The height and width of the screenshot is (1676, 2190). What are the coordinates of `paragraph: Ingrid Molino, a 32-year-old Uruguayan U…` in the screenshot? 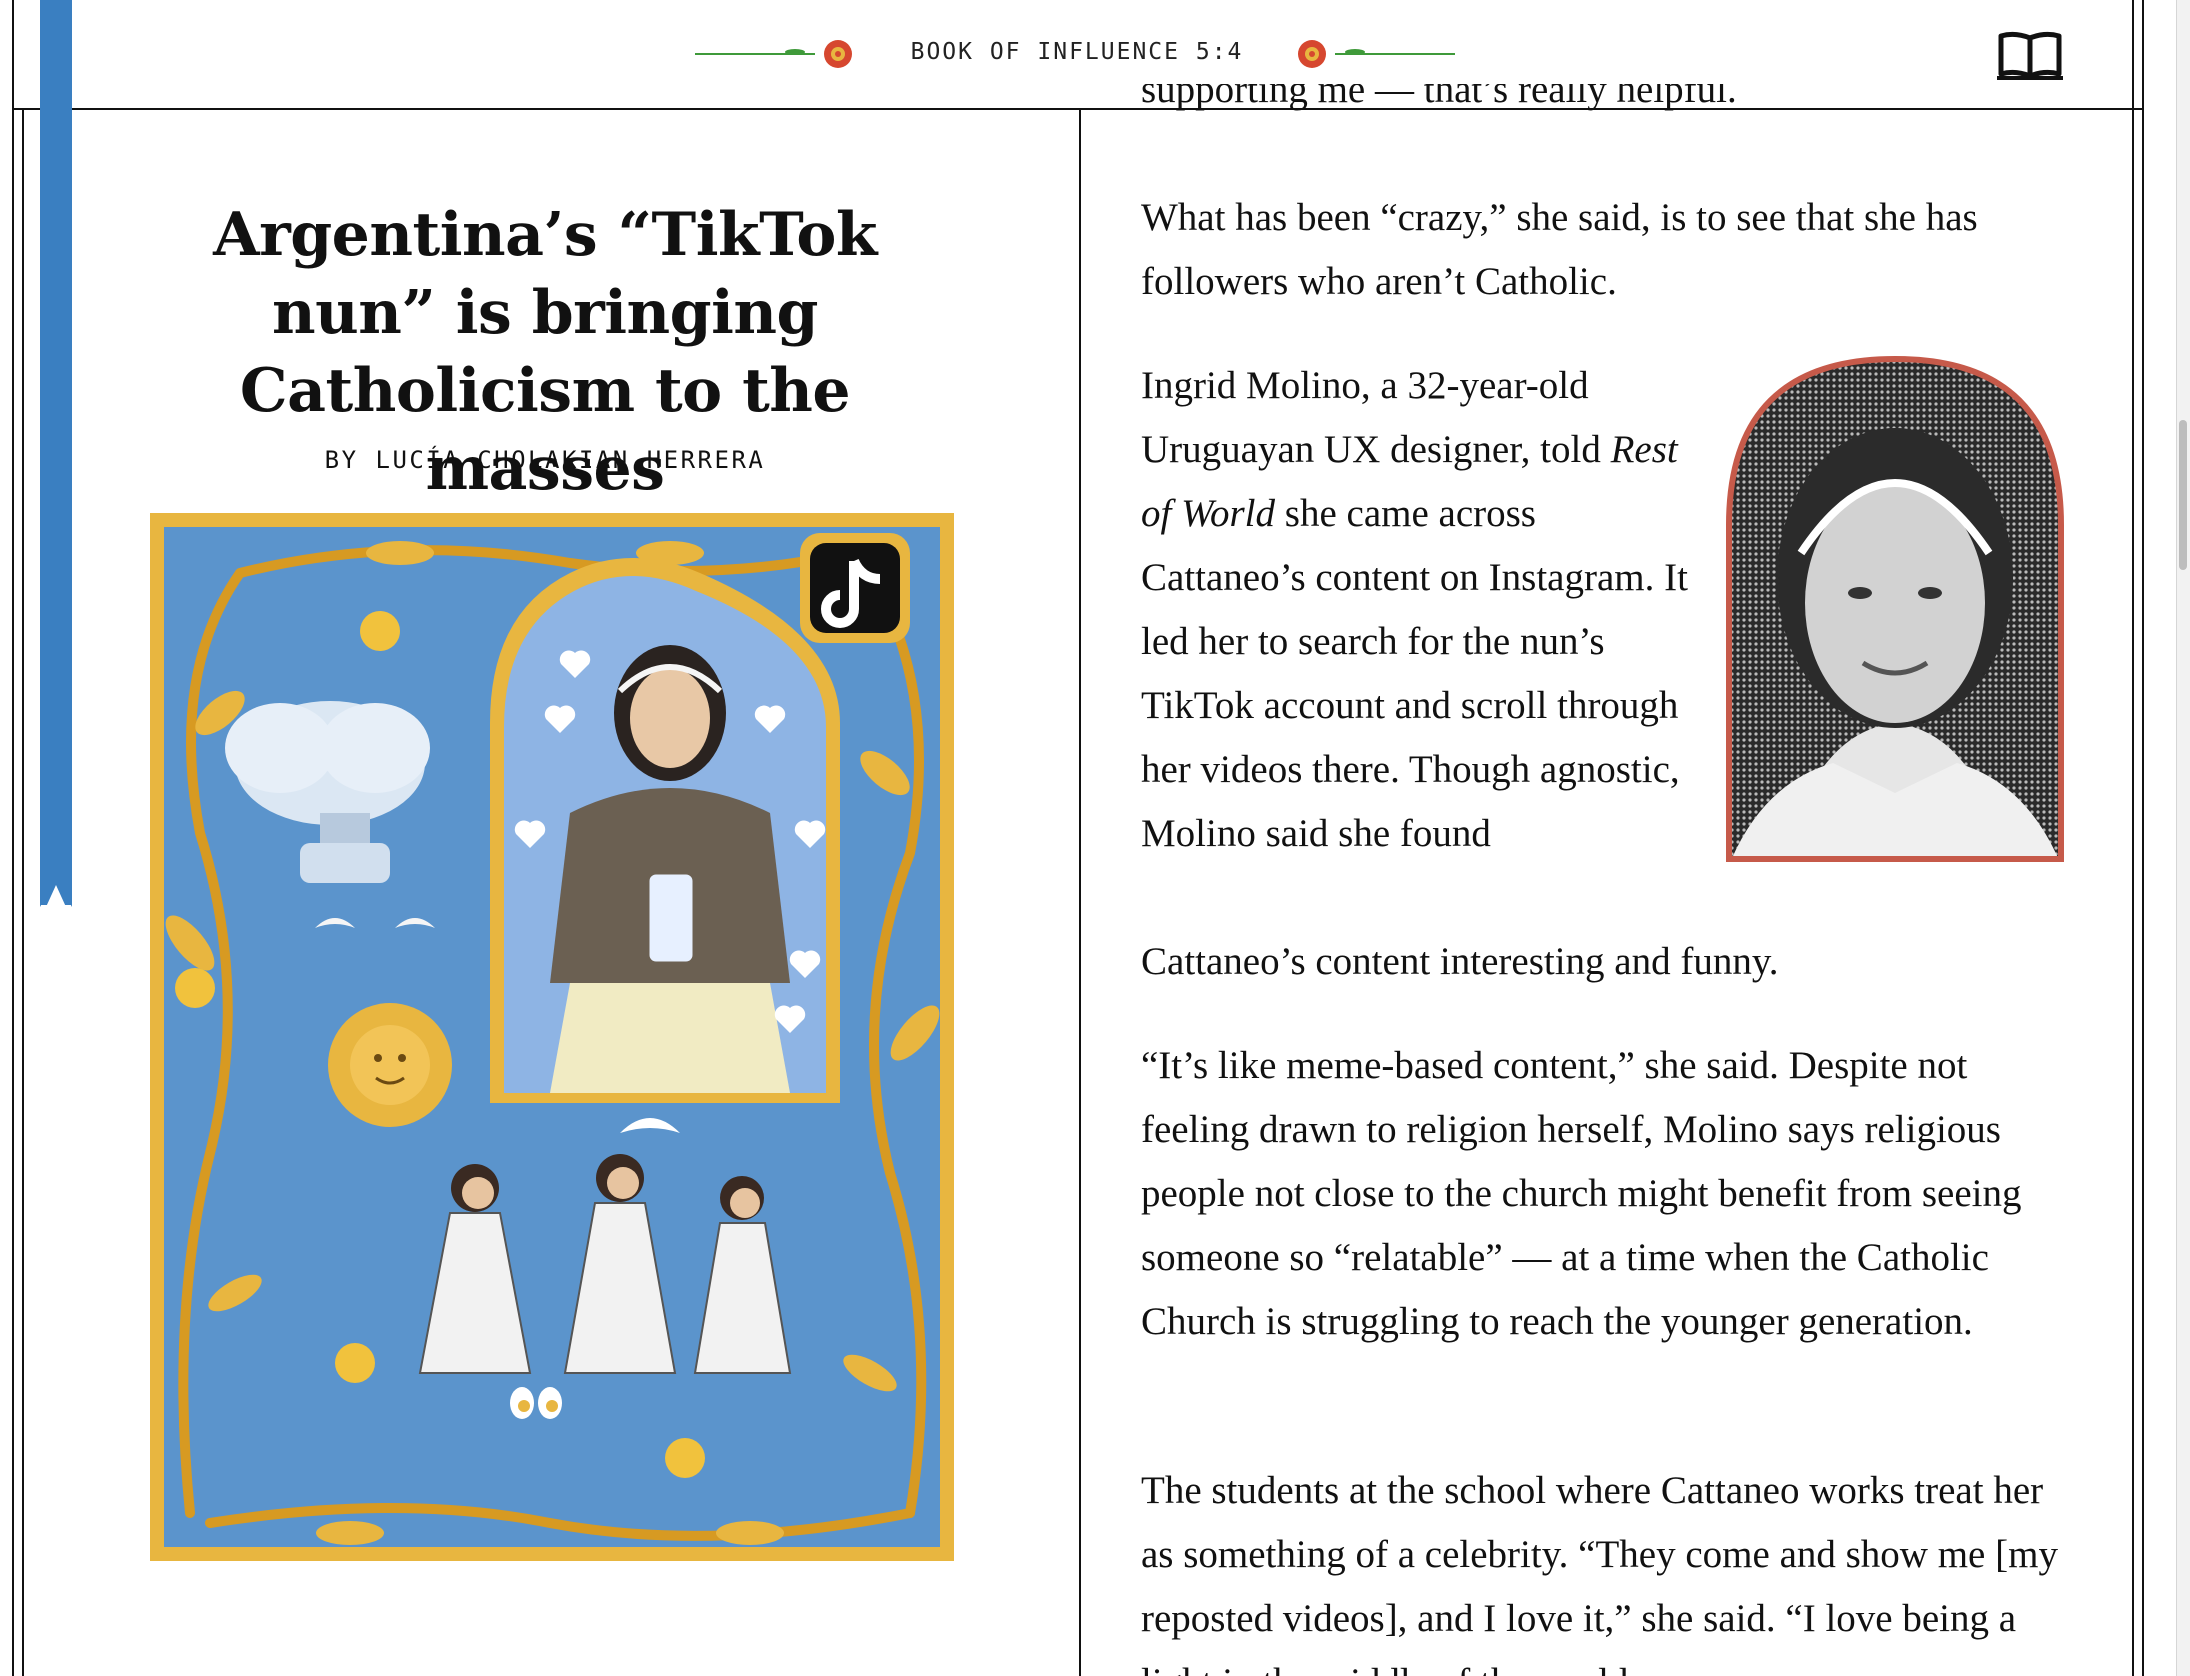 It's located at (1421, 610).